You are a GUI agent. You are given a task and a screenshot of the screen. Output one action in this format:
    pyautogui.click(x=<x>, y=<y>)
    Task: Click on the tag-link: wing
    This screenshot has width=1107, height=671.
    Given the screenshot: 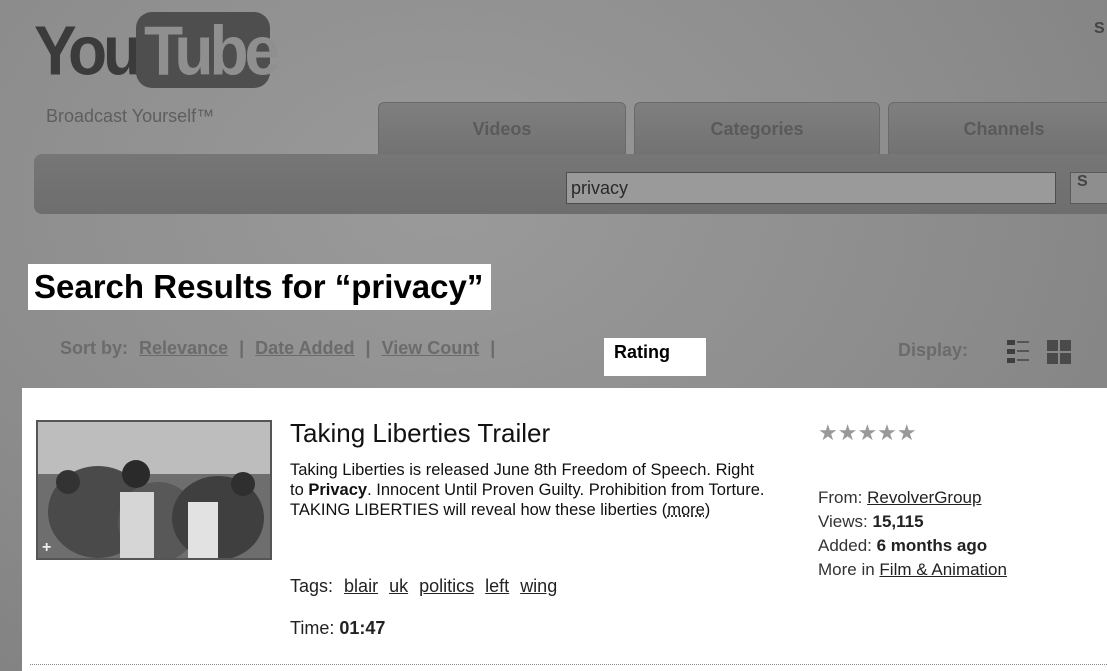 What is the action you would take?
    pyautogui.click(x=538, y=586)
    